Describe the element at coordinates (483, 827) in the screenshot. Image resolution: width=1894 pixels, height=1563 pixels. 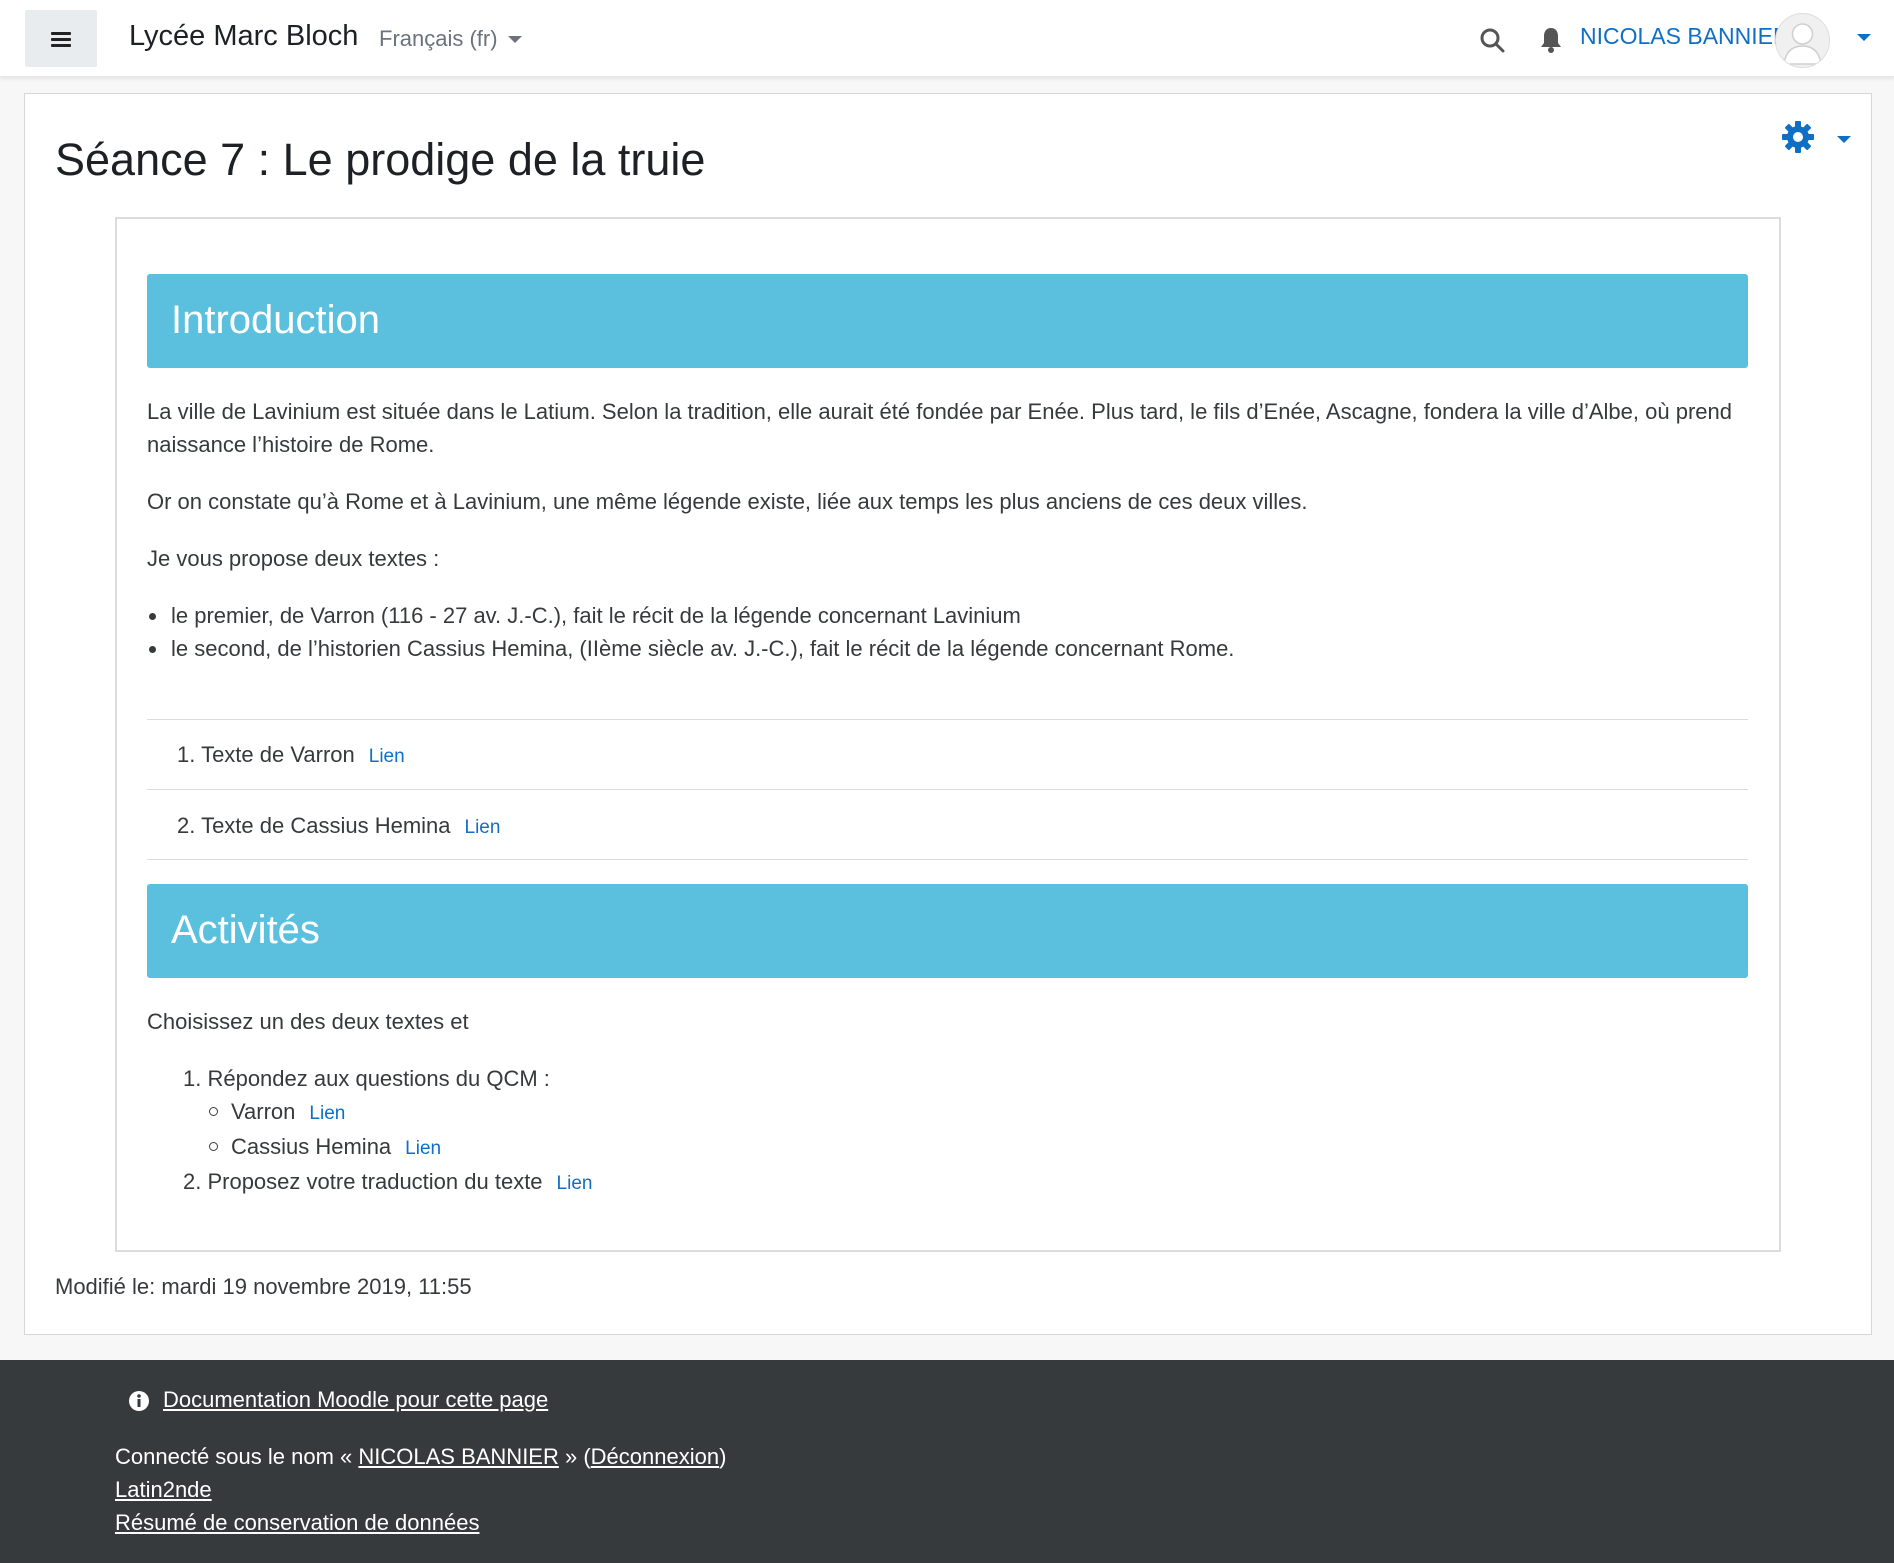
I see `text-cassius-link: Lien` at that location.